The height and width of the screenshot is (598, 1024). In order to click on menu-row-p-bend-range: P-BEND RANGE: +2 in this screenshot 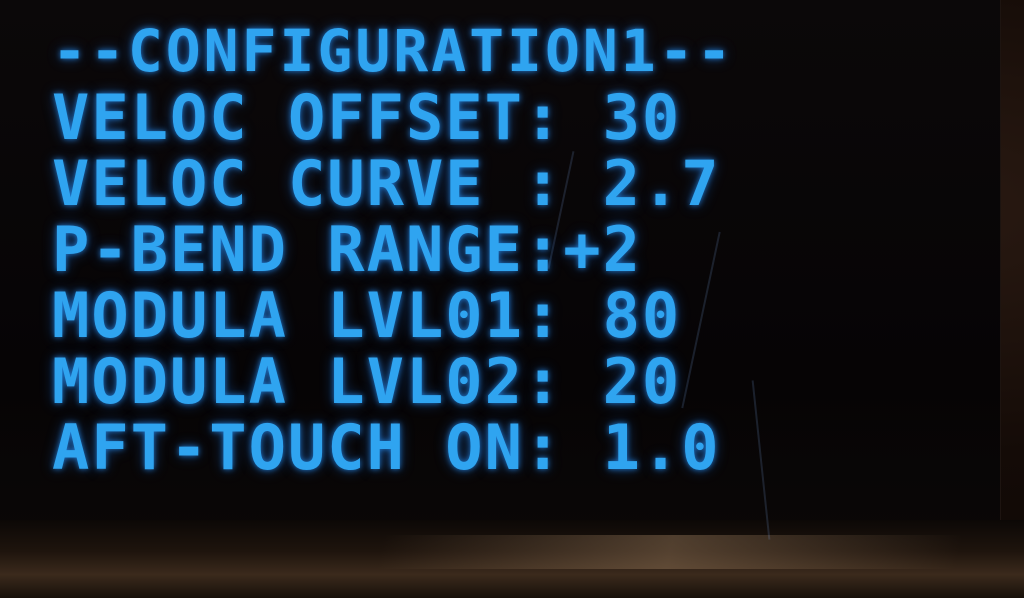, I will do `click(393, 249)`.